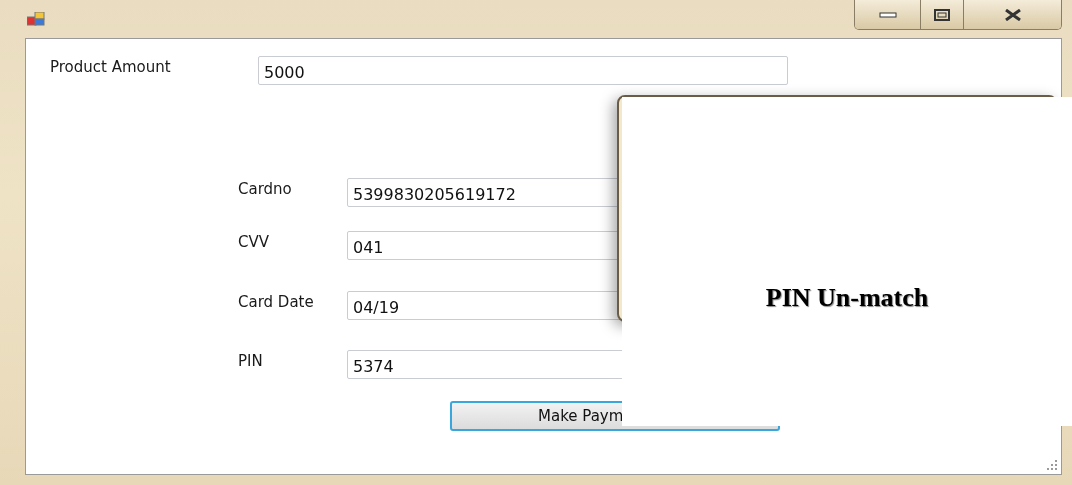  What do you see at coordinates (523, 70) in the screenshot?
I see `input-field: 5000` at bounding box center [523, 70].